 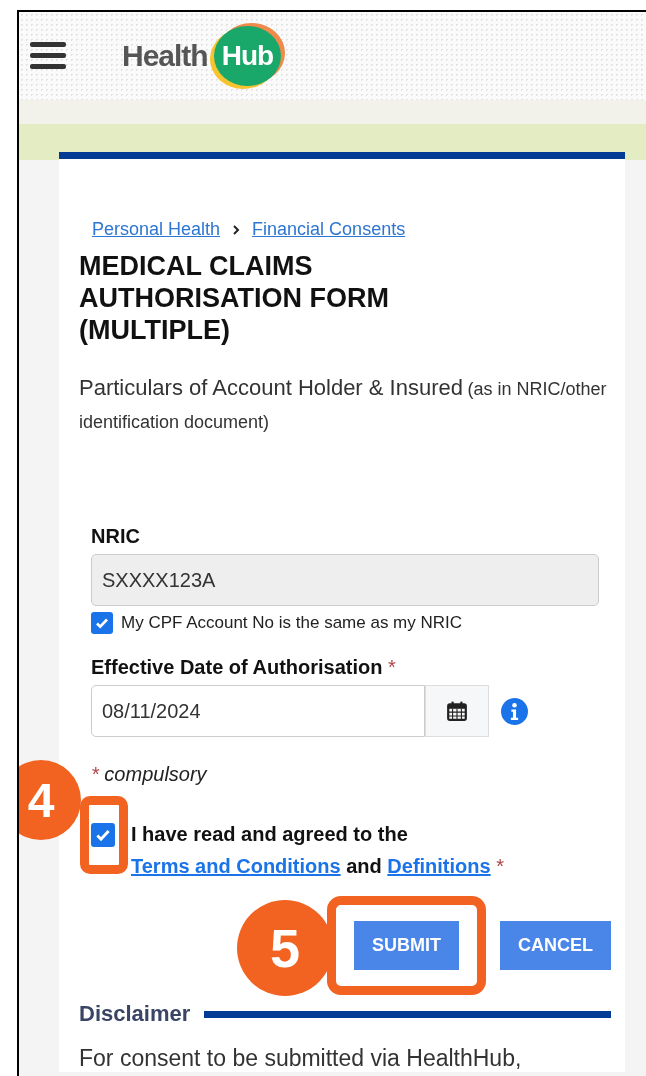 I want to click on menu-icon, so click(x=48, y=56).